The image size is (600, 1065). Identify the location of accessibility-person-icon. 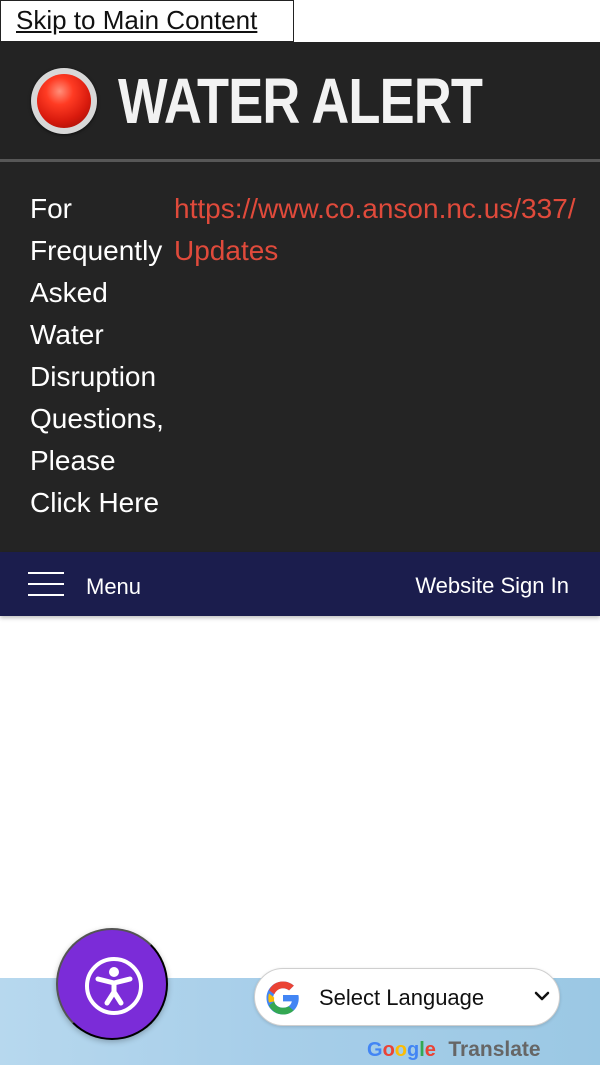
(114, 986).